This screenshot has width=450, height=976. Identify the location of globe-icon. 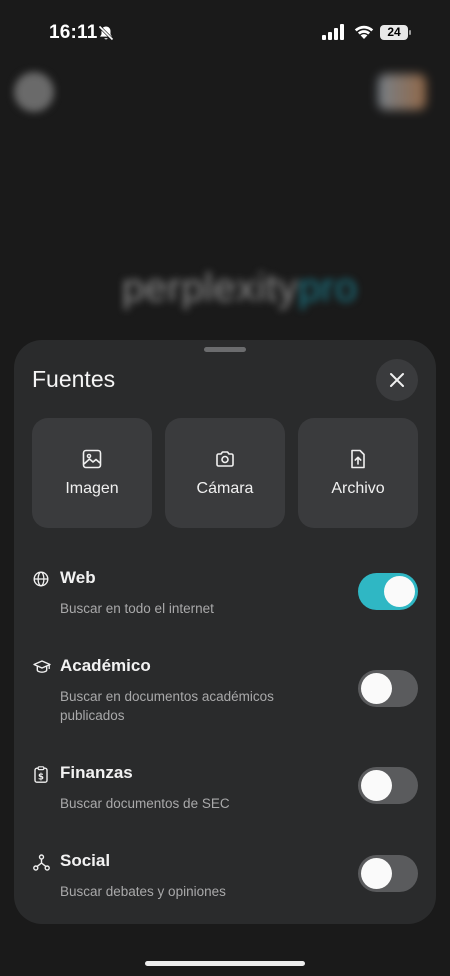
(41, 579).